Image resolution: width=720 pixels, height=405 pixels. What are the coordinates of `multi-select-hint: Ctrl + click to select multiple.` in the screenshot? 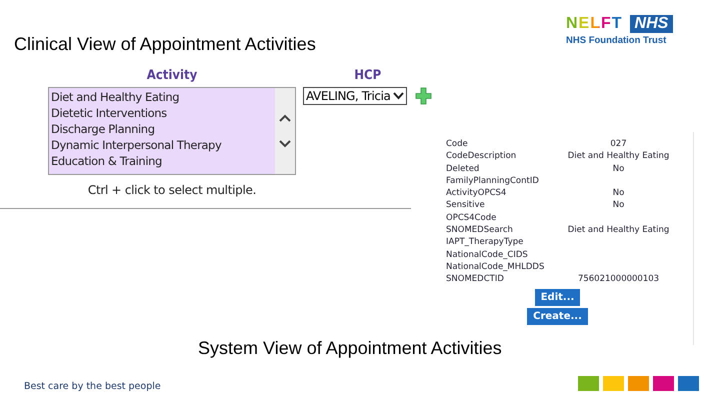 It's located at (172, 190).